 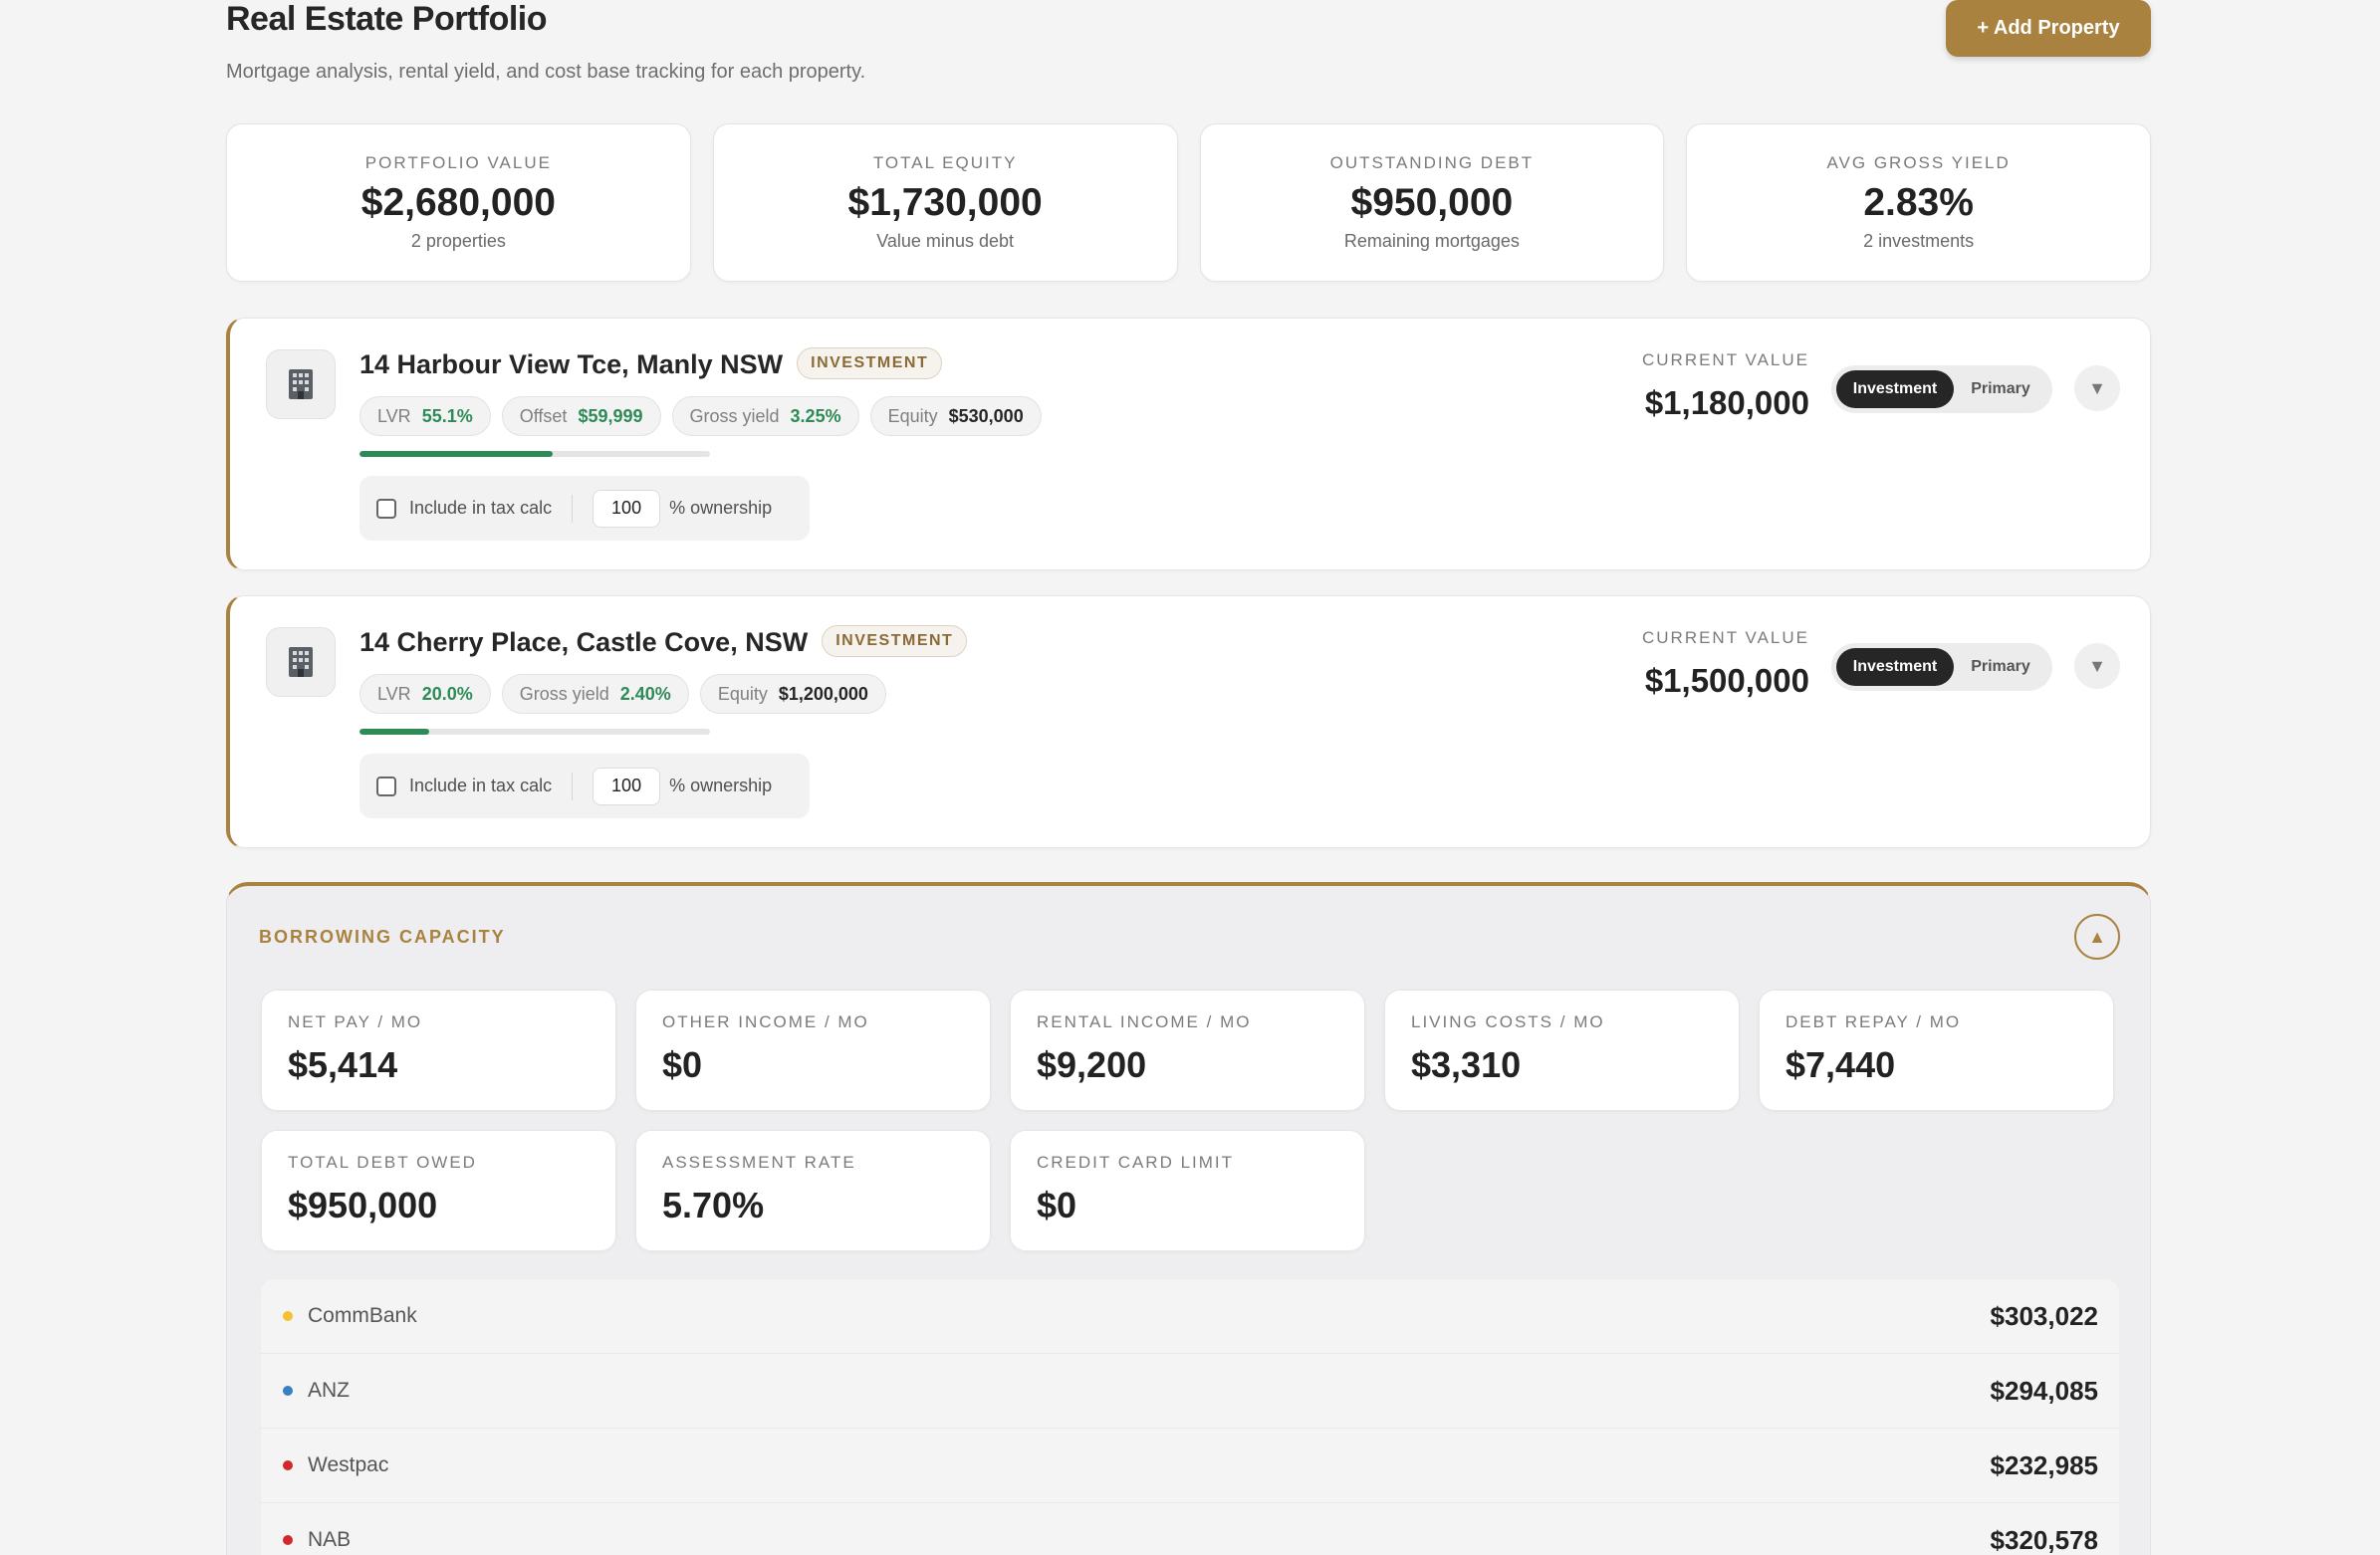 What do you see at coordinates (955, 416) in the screenshot?
I see `equity-chip: Equity $530,000` at bounding box center [955, 416].